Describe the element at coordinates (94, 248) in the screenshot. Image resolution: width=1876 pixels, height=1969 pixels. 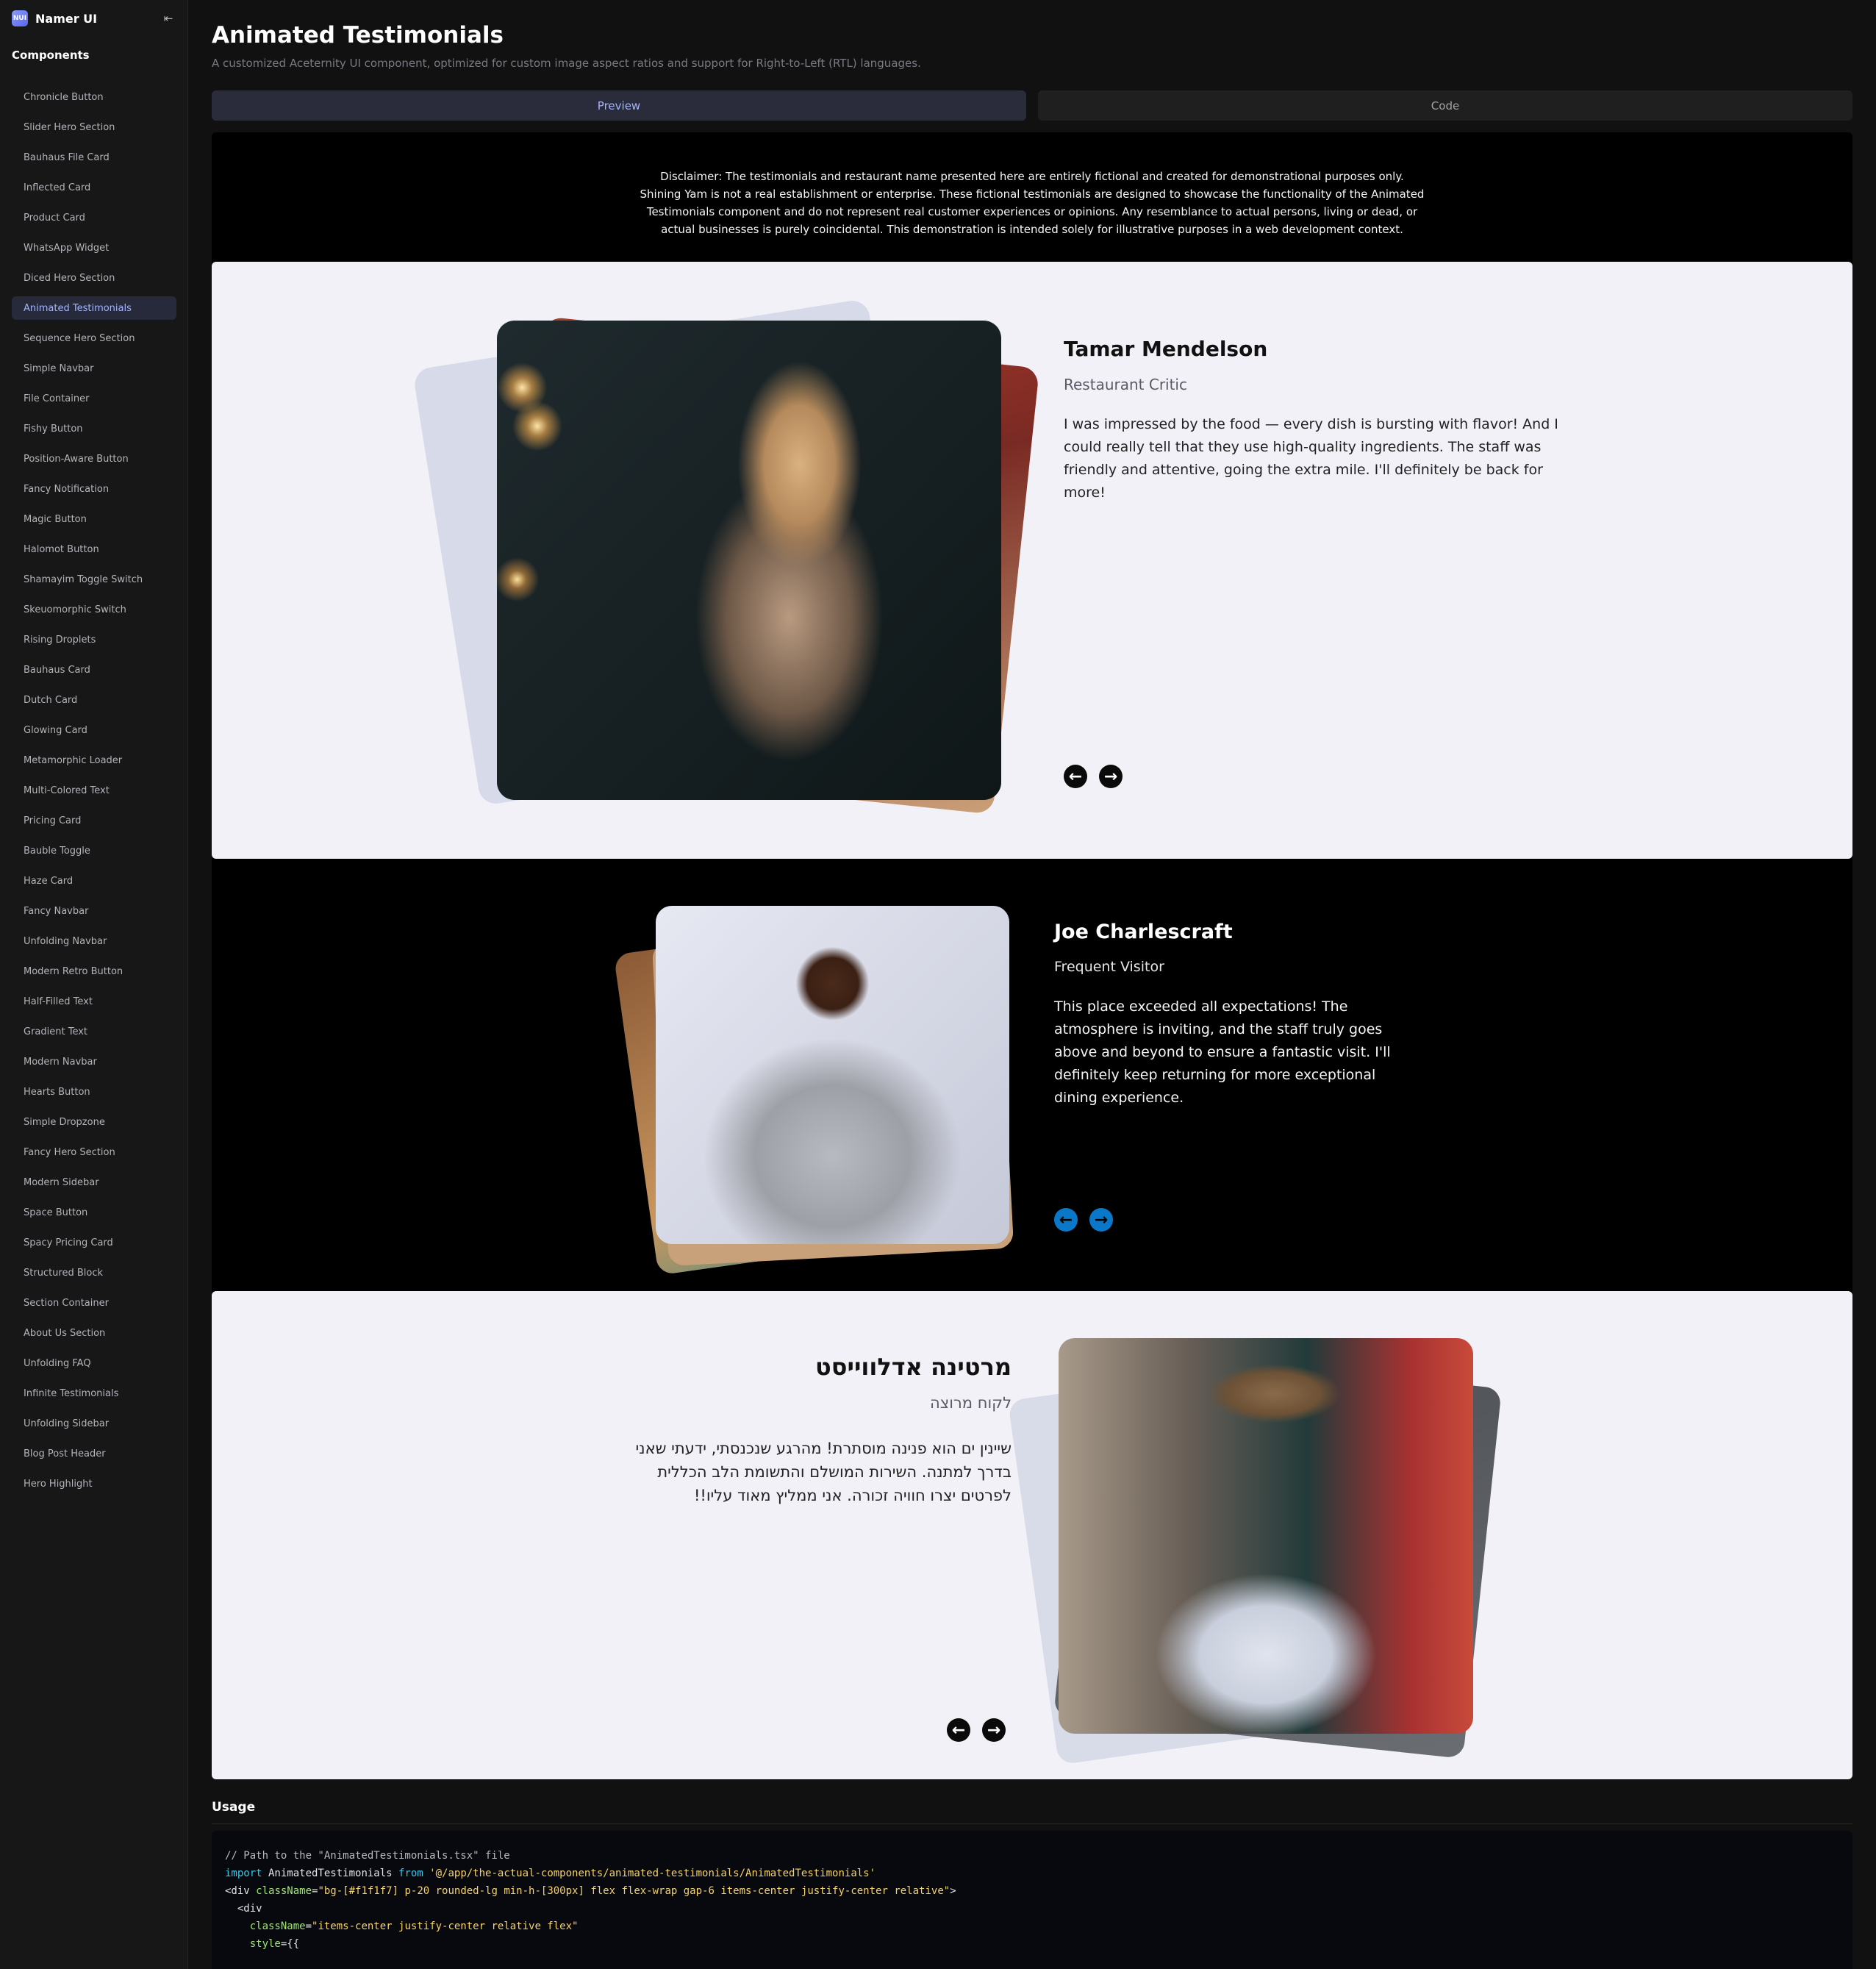
I see `sidebar-item-whatsapp-widget: WhatsApp Widget` at that location.